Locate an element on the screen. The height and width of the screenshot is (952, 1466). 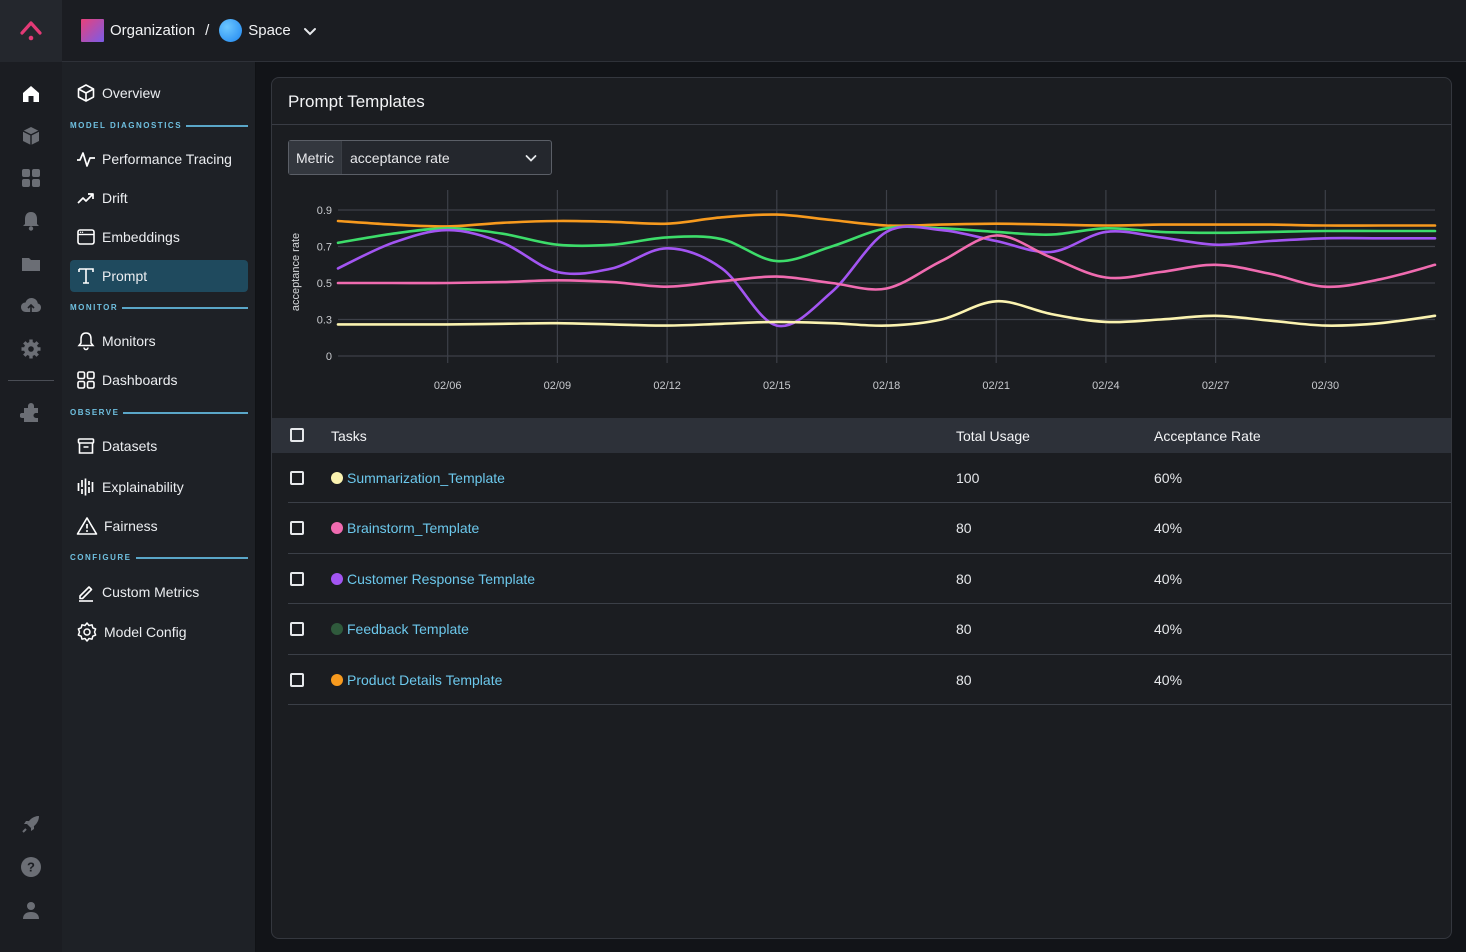
y-tick-label: 0 is located at coordinates (329, 357).